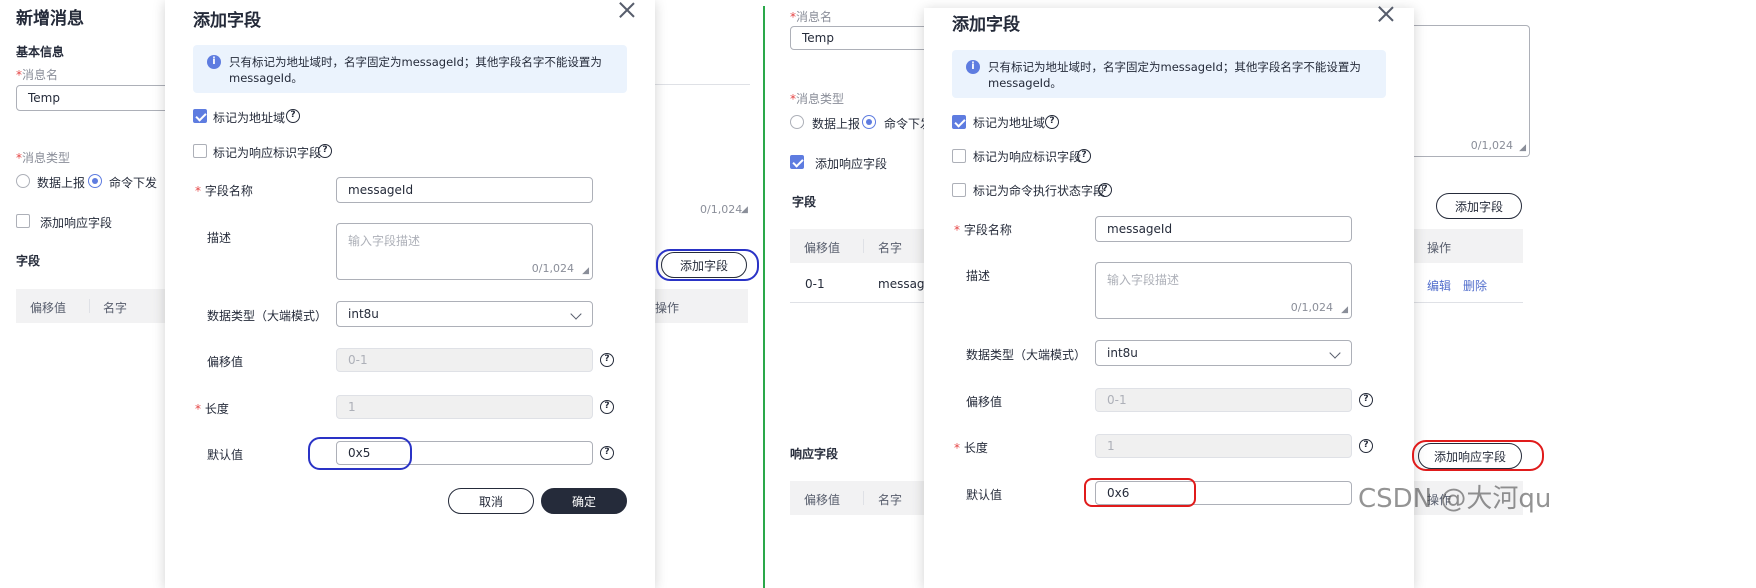  What do you see at coordinates (804, 202) in the screenshot?
I see `fields-label: 字段` at bounding box center [804, 202].